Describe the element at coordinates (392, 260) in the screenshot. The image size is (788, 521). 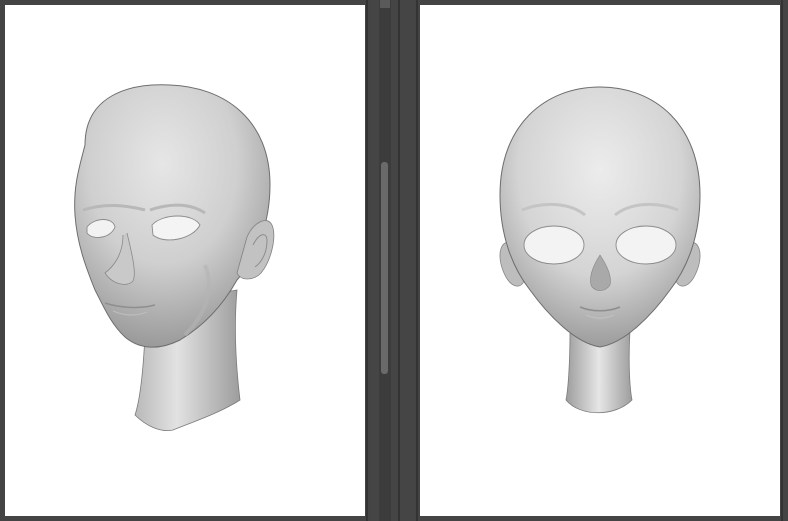
I see `panel-gutter` at that location.